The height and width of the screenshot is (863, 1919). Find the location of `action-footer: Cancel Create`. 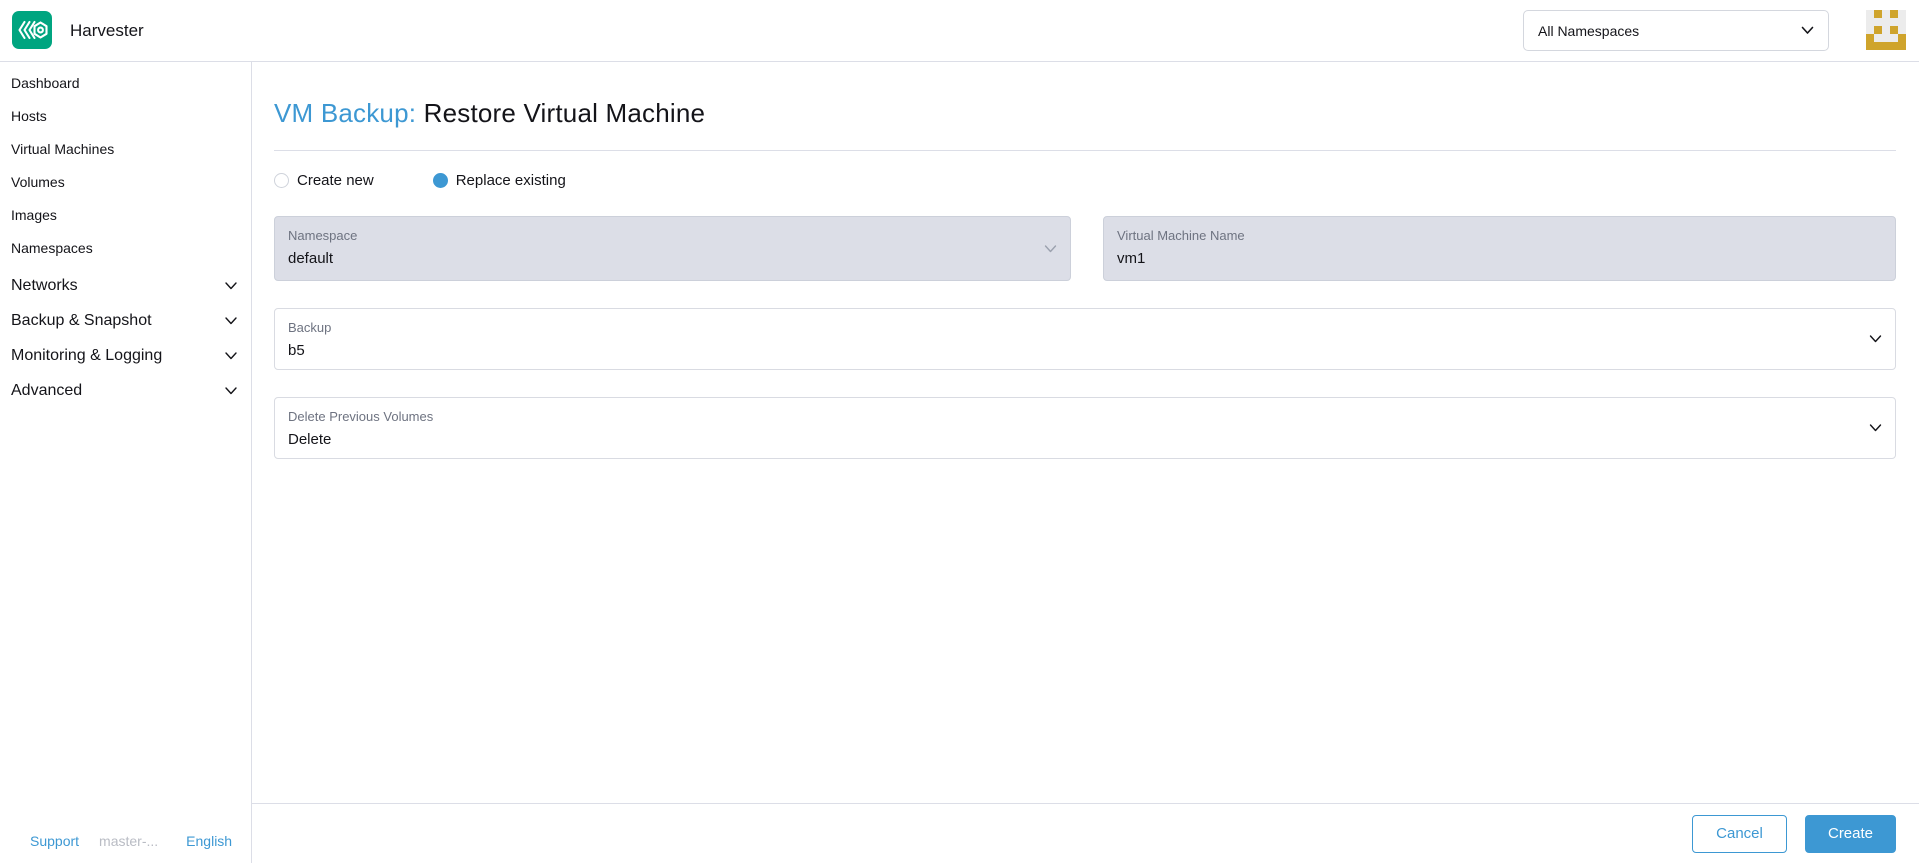

action-footer: Cancel Create is located at coordinates (1085, 833).